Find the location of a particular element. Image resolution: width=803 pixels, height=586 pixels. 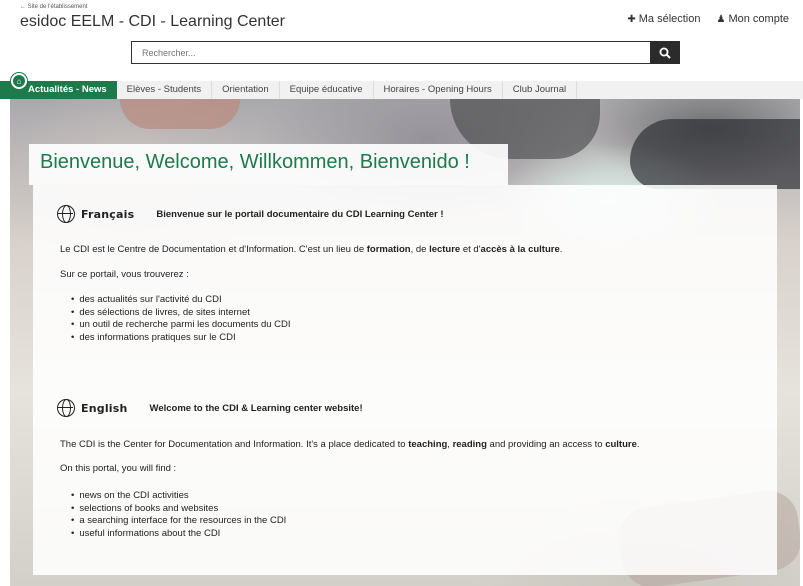

my-selection-link: ✚ Ma sélection is located at coordinates (663, 19).